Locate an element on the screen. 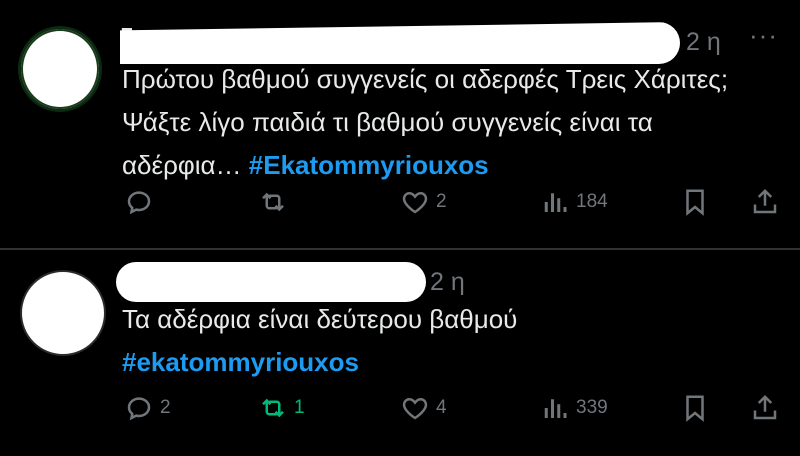 This screenshot has height=456, width=800. views-count: 339 is located at coordinates (592, 407).